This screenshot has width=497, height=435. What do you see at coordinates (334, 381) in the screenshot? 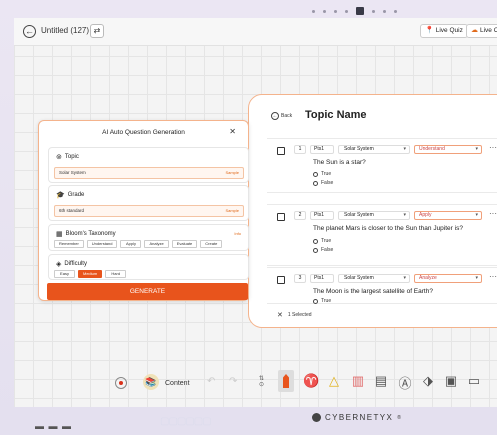
I see `shape-icon: △` at bounding box center [334, 381].